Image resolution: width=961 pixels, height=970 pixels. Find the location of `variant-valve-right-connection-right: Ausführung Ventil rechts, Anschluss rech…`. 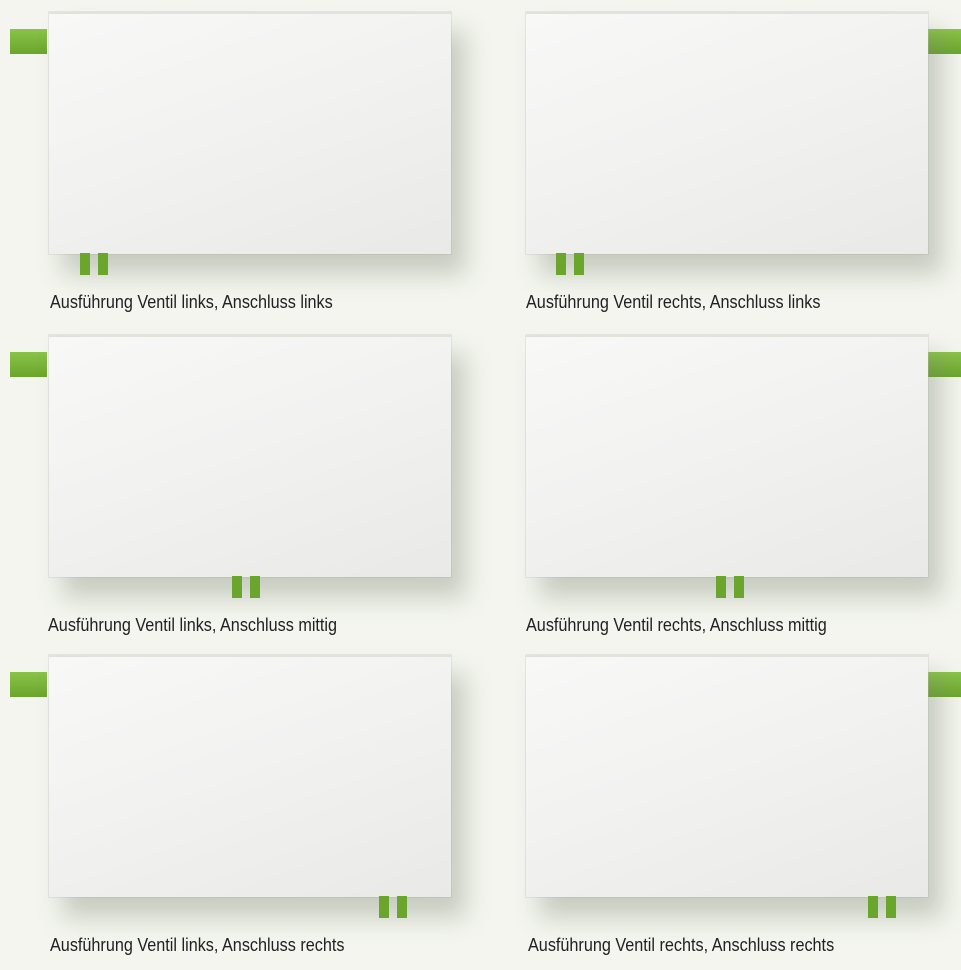

variant-valve-right-connection-right: Ausführung Ventil rechts, Anschluss rech… is located at coordinates (741, 812).